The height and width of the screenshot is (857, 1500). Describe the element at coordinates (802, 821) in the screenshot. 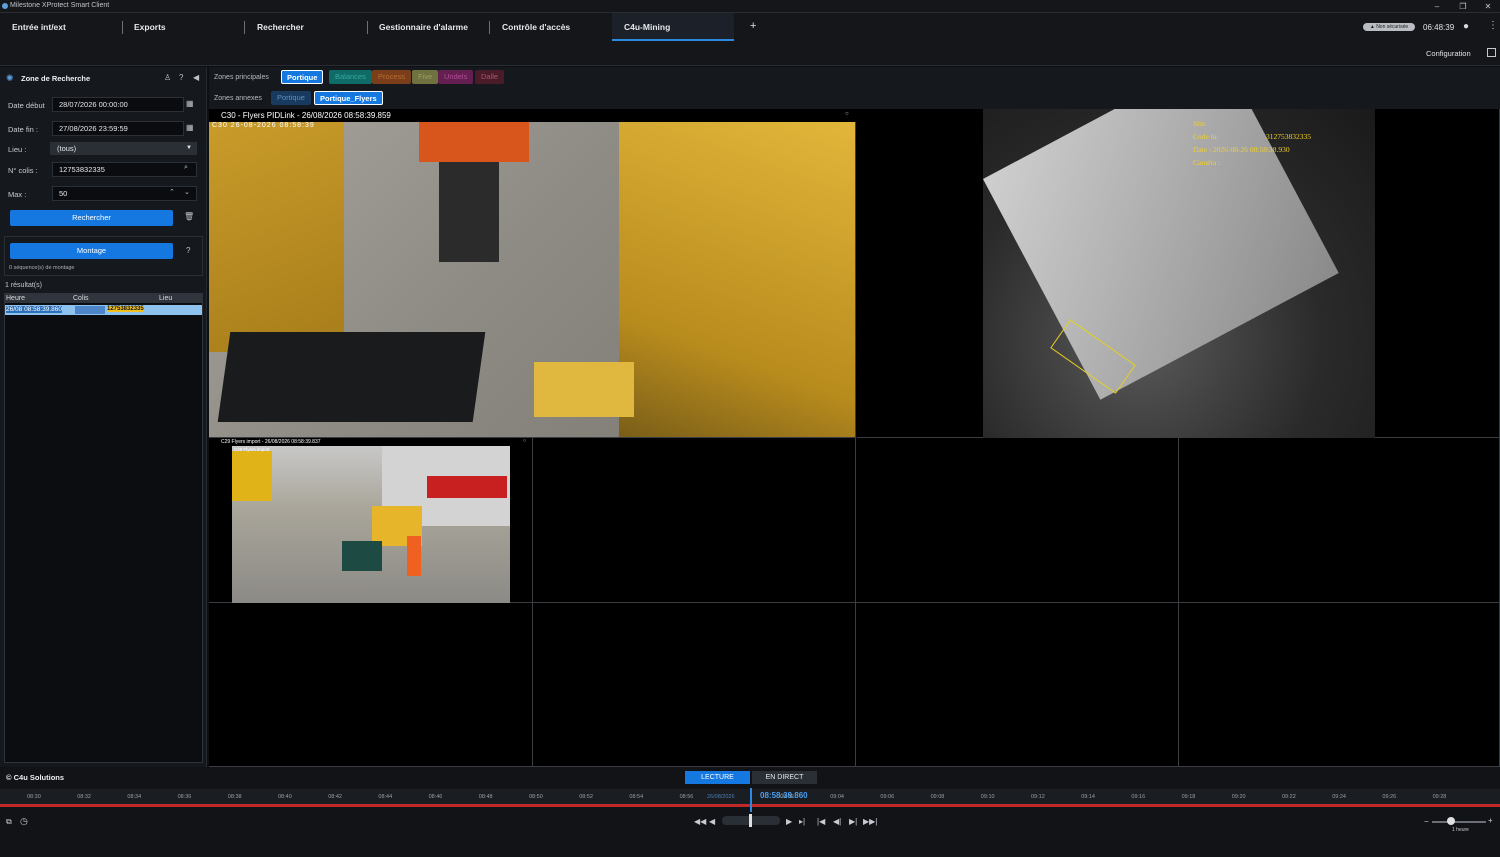

I see `step-forward-icon: ▸|` at that location.